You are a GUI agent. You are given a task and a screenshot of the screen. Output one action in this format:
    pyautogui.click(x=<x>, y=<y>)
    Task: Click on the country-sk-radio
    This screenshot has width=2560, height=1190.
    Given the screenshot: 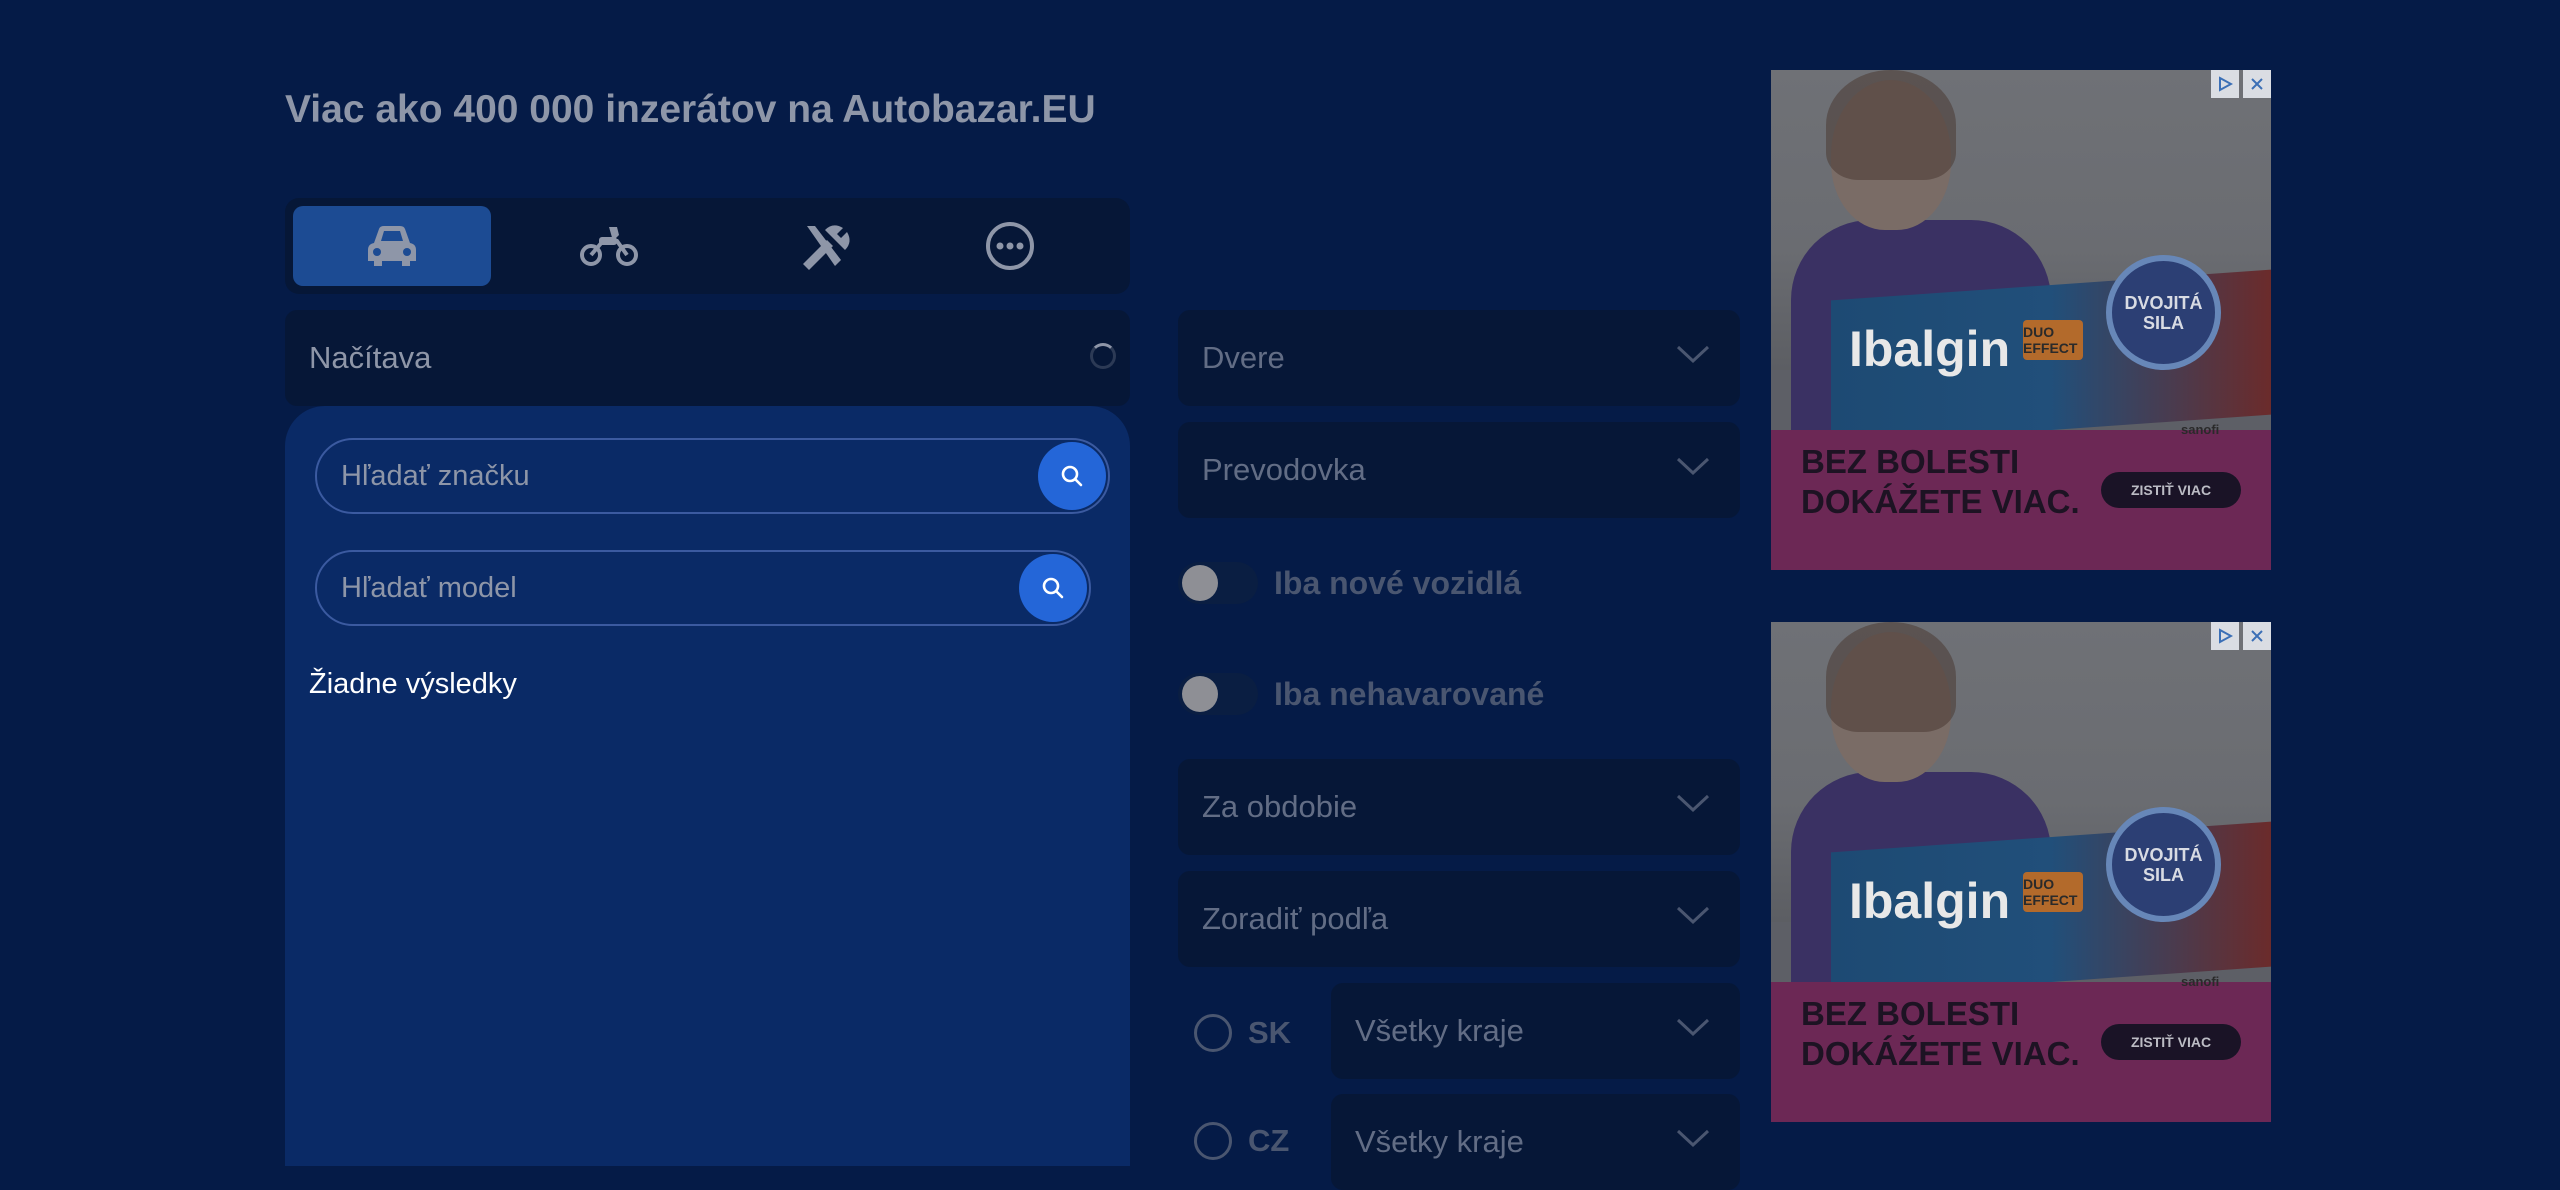 What is the action you would take?
    pyautogui.click(x=1213, y=1033)
    